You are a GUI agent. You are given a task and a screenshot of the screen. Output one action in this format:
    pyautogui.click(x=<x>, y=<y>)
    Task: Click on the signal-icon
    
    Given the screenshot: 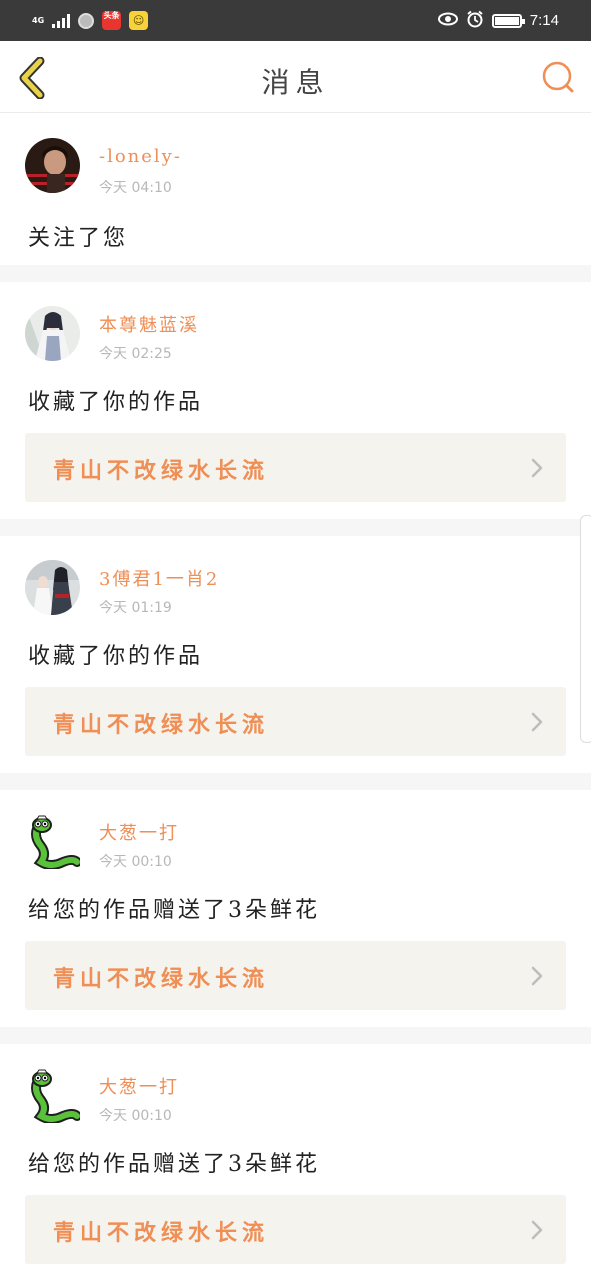 What is the action you would take?
    pyautogui.click(x=61, y=20)
    